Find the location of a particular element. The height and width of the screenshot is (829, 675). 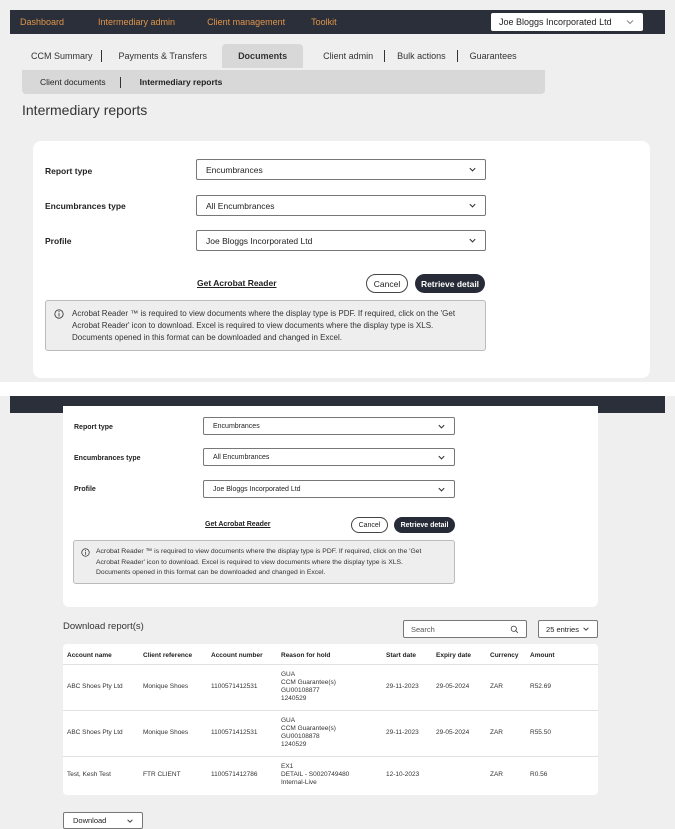

tab-documents: Documents is located at coordinates (263, 56).